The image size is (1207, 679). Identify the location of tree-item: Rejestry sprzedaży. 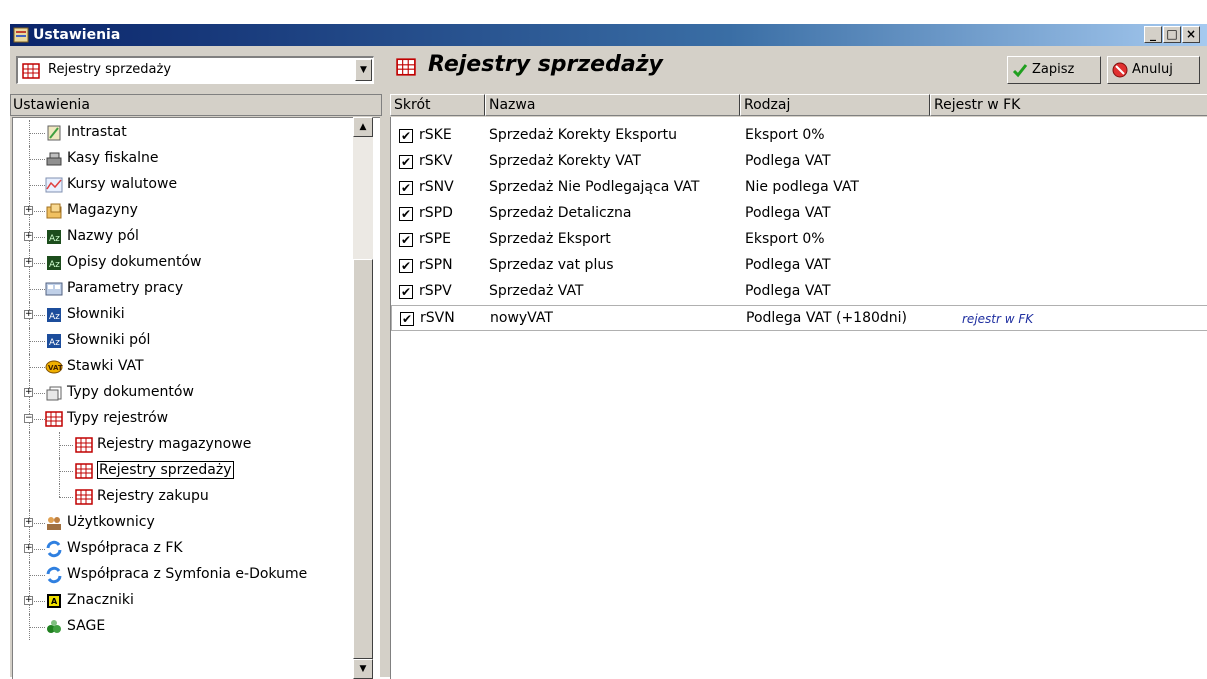
(188, 471).